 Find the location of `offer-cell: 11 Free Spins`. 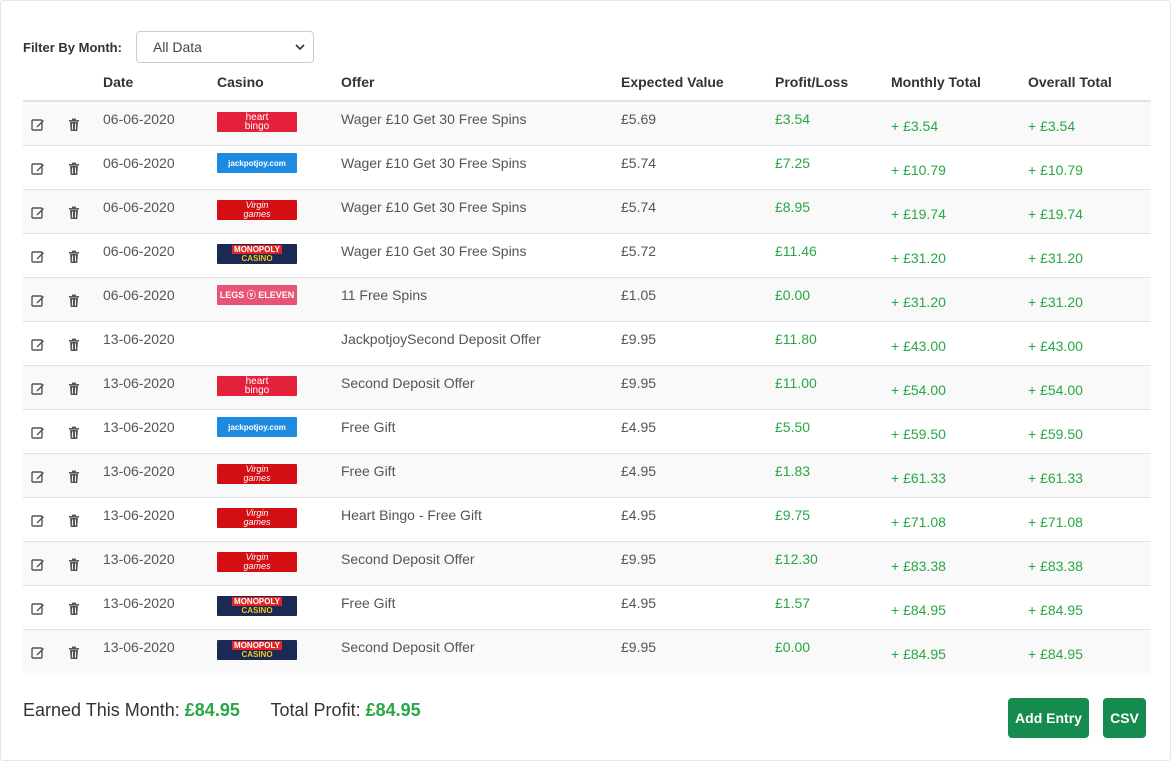

offer-cell: 11 Free Spins is located at coordinates (384, 295).